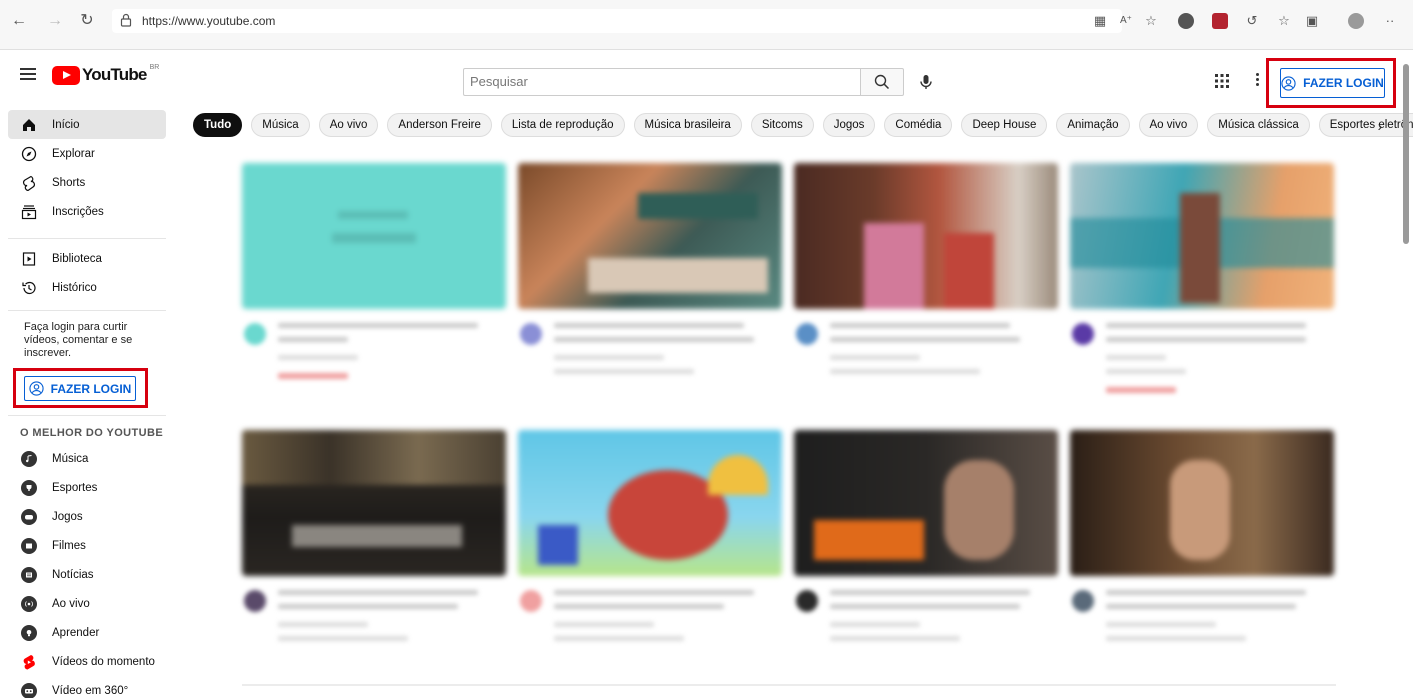 This screenshot has width=1413, height=698. Describe the element at coordinates (29, 517) in the screenshot. I see `gamepad-icon` at that location.